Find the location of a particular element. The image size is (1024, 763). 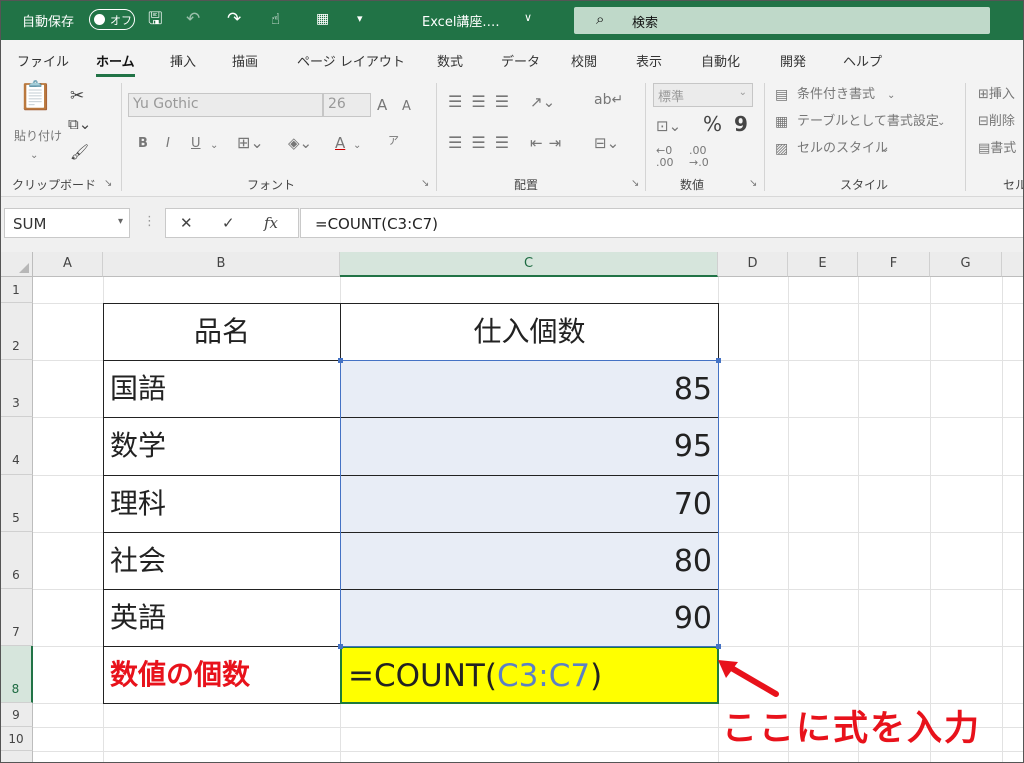

cell-c3: 85 is located at coordinates (529, 389).